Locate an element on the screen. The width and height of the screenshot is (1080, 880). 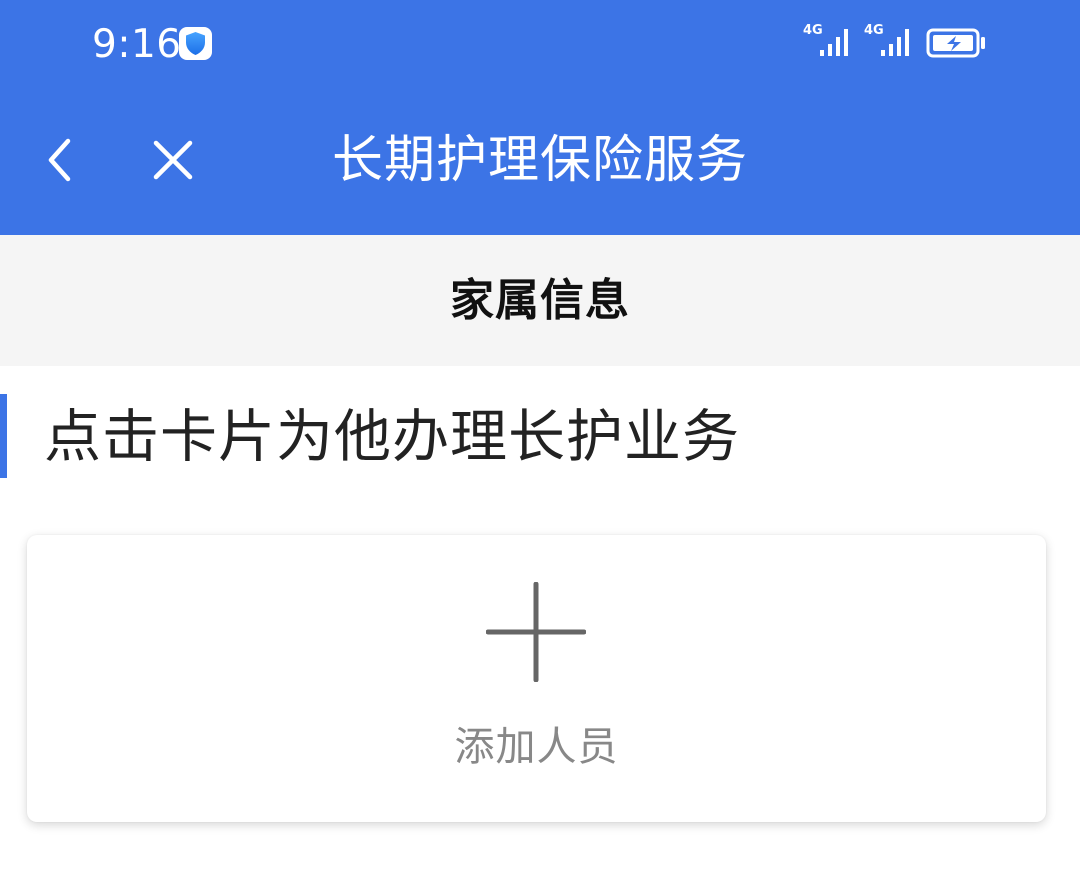
plus-icon is located at coordinates (536, 632).